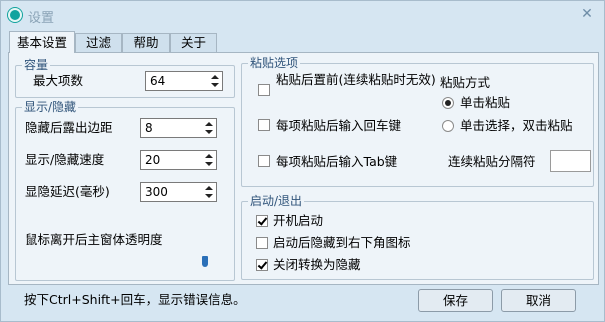 The width and height of the screenshot is (605, 322). Describe the element at coordinates (492, 161) in the screenshot. I see `separator-label: 连续粘贴分隔符` at that location.